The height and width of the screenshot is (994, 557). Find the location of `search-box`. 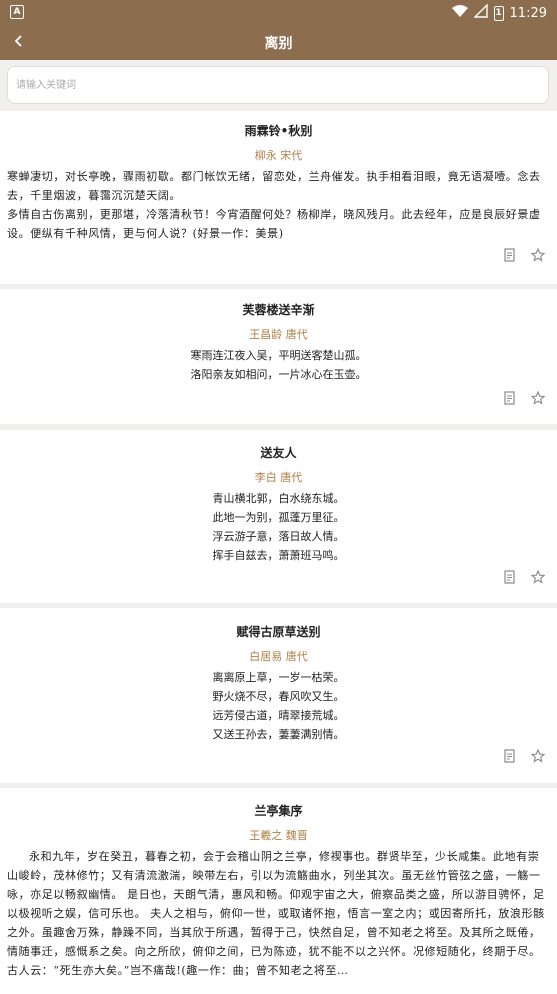

search-box is located at coordinates (278, 85).